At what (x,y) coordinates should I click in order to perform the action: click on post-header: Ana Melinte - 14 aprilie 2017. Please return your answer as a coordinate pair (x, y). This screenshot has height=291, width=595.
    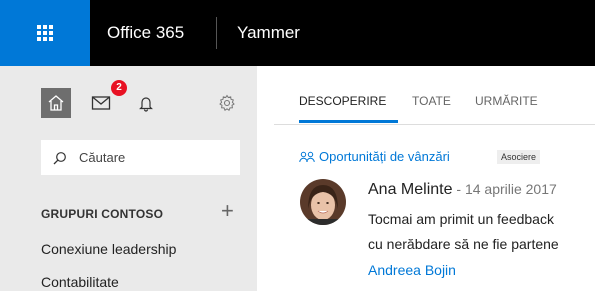
    Looking at the image, I should click on (462, 190).